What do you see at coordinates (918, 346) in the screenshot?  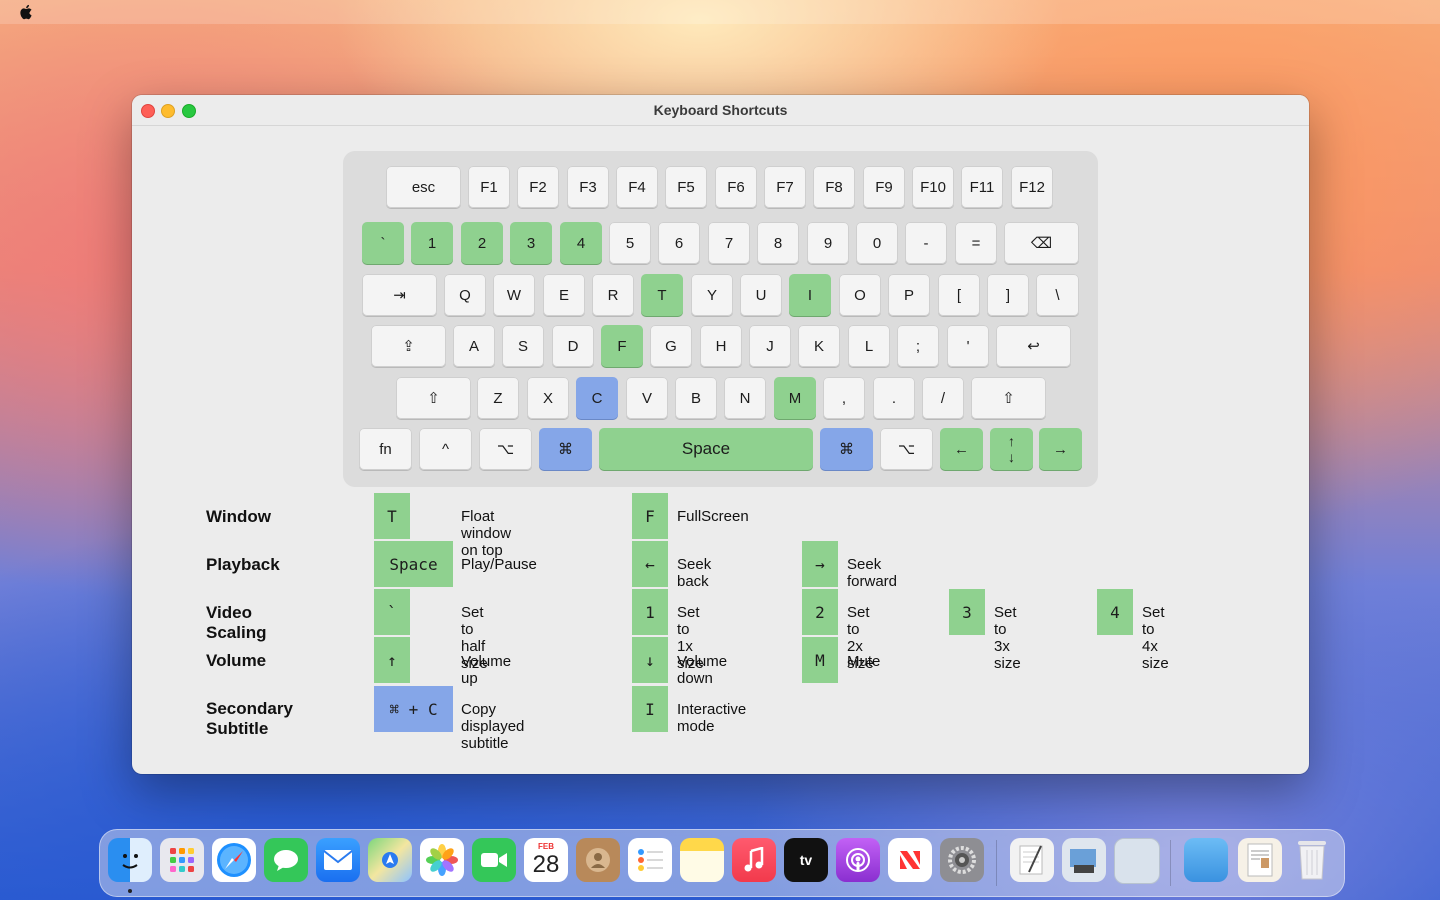 I see `key-semicolon: ;` at bounding box center [918, 346].